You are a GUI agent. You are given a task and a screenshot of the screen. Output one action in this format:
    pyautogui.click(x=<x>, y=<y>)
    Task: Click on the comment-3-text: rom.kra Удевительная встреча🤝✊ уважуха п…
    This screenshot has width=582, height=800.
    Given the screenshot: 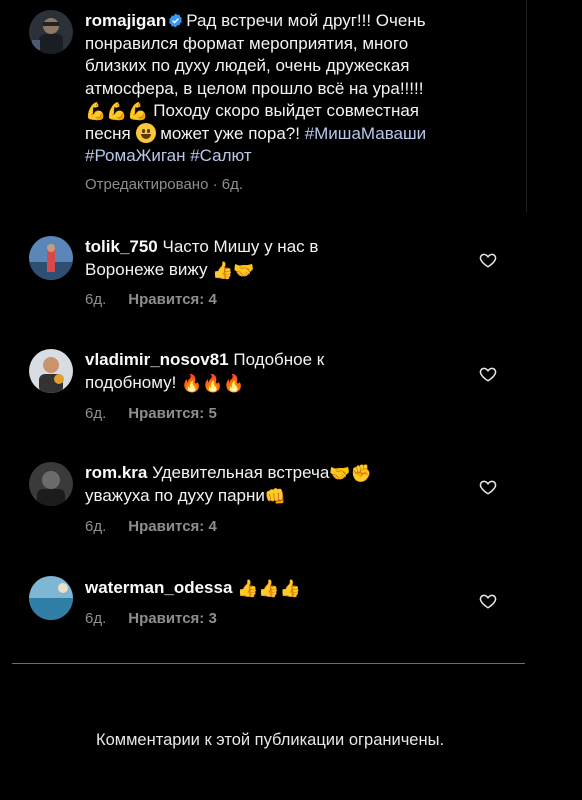 What is the action you would take?
    pyautogui.click(x=275, y=484)
    